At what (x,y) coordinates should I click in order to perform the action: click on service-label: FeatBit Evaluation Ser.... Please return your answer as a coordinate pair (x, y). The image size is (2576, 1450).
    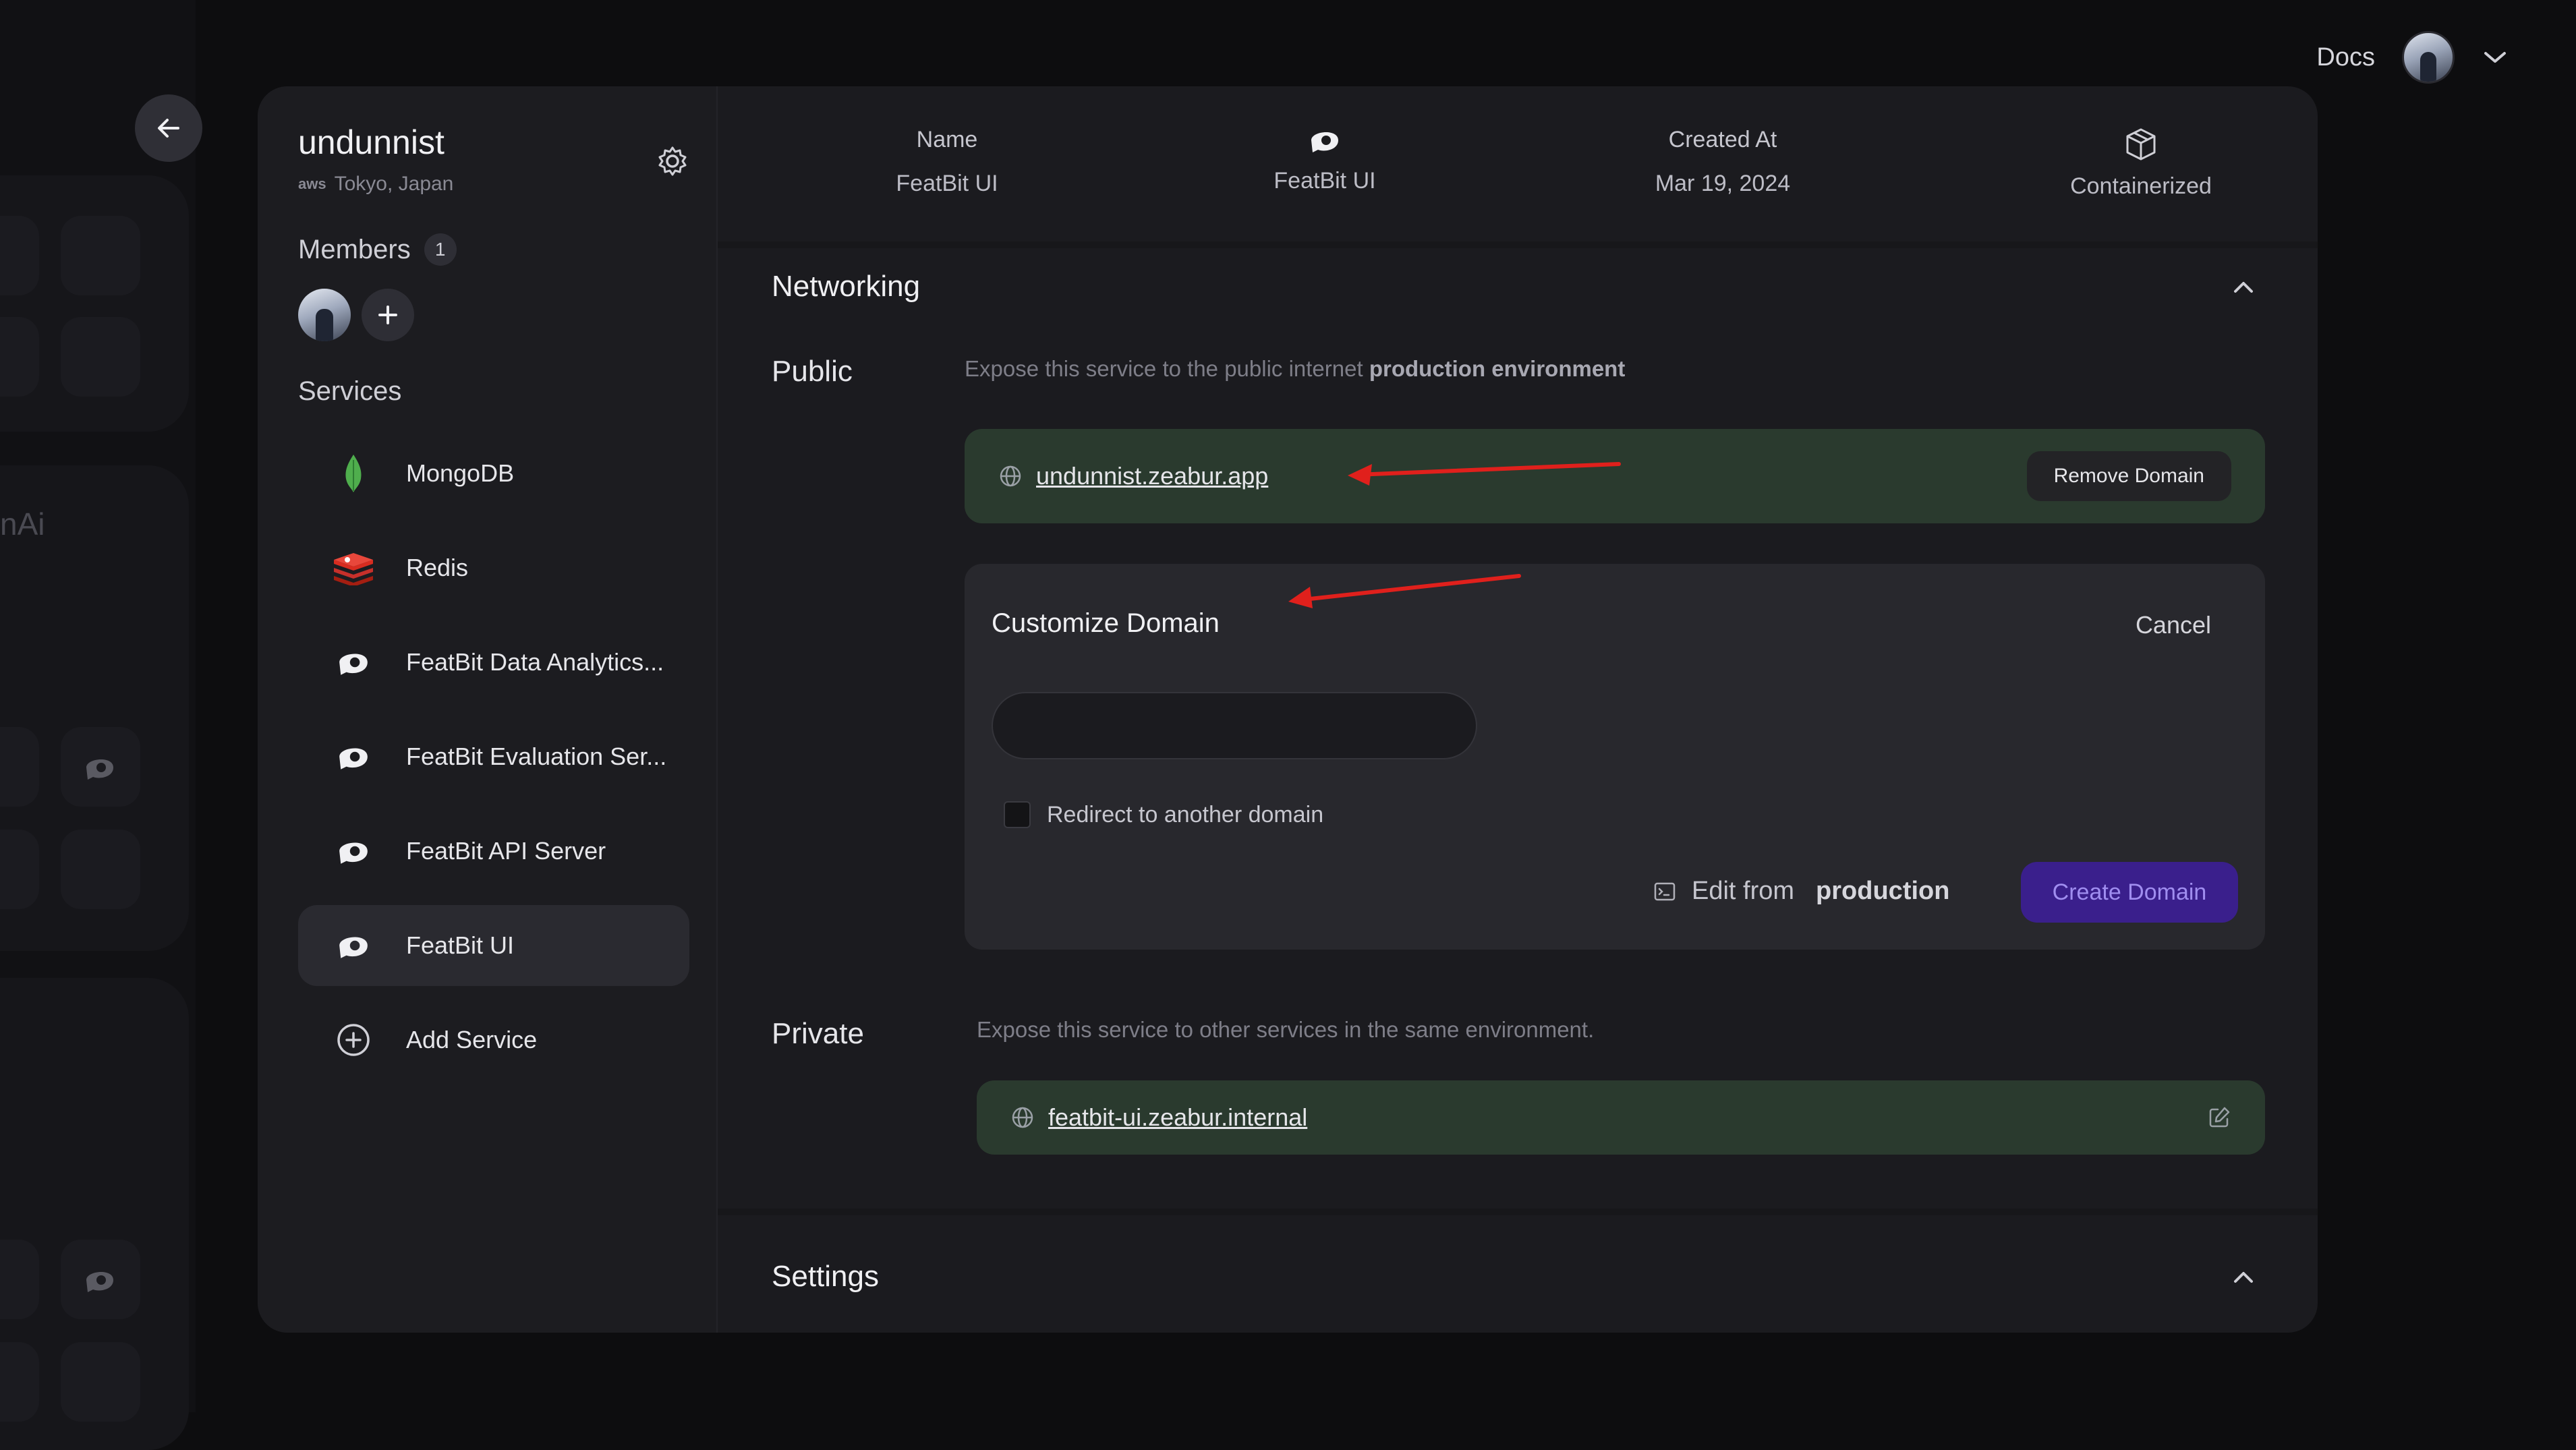
    Looking at the image, I should click on (536, 756).